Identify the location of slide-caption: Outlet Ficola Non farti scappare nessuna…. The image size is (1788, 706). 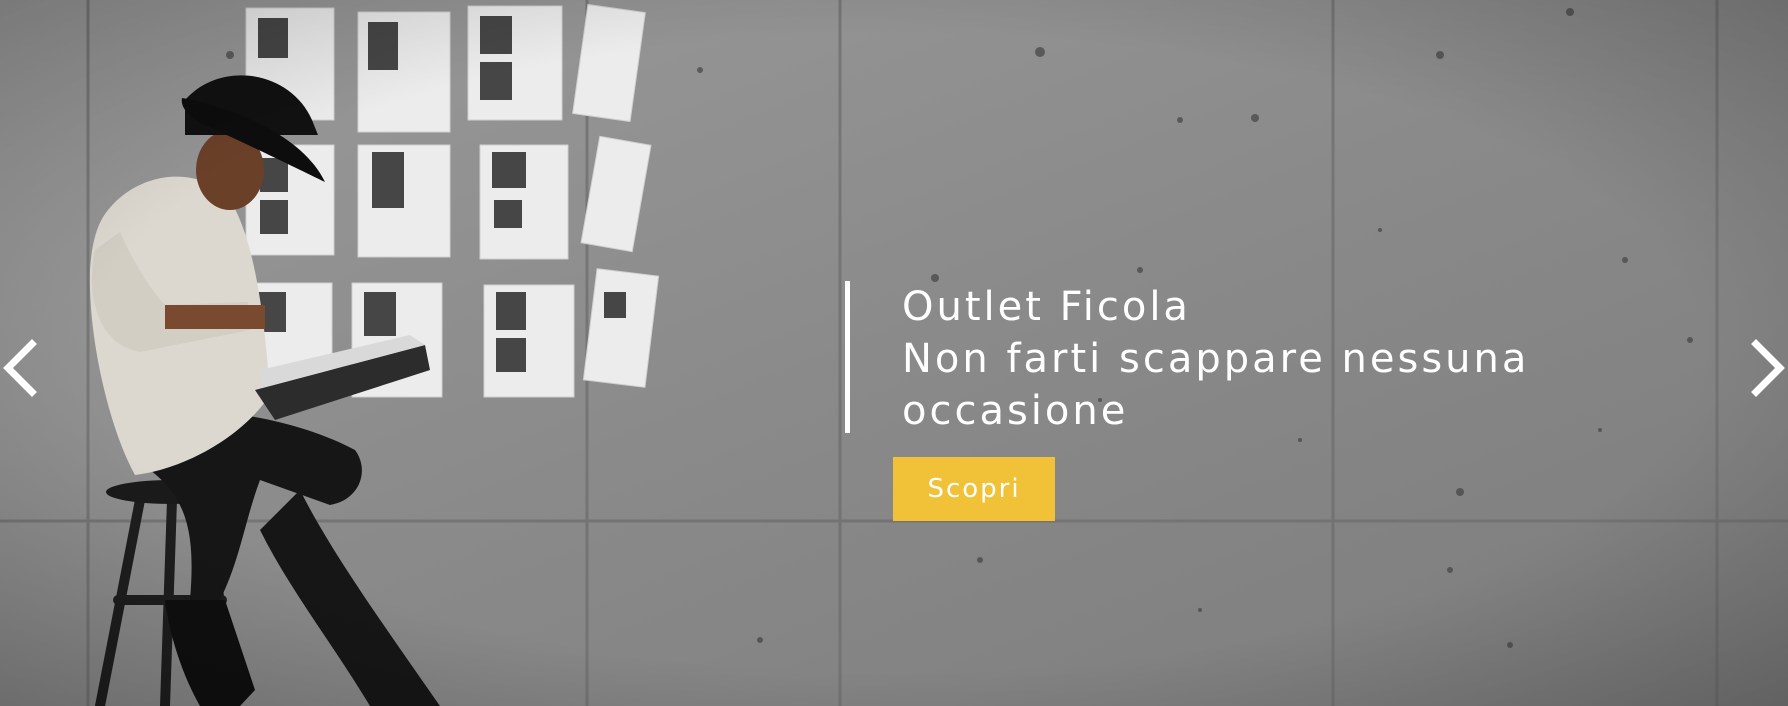
(1187, 357).